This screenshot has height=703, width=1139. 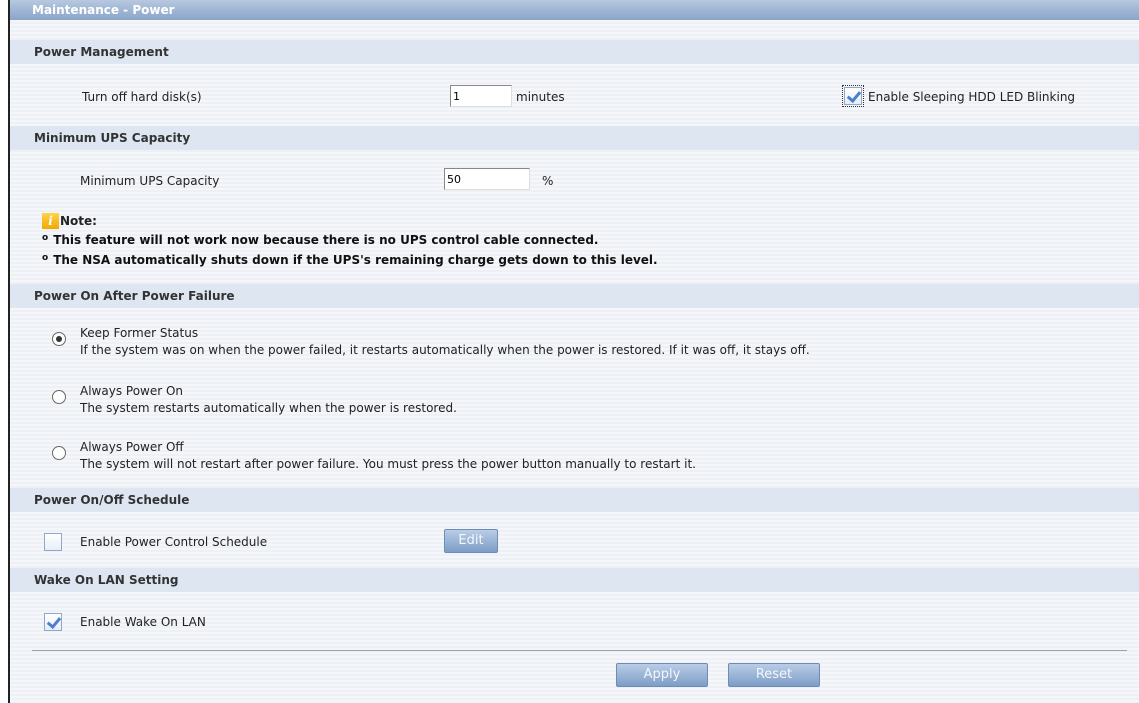 I want to click on section-ups-capacity: Minimum UPS Capacity, so click(x=574, y=138).